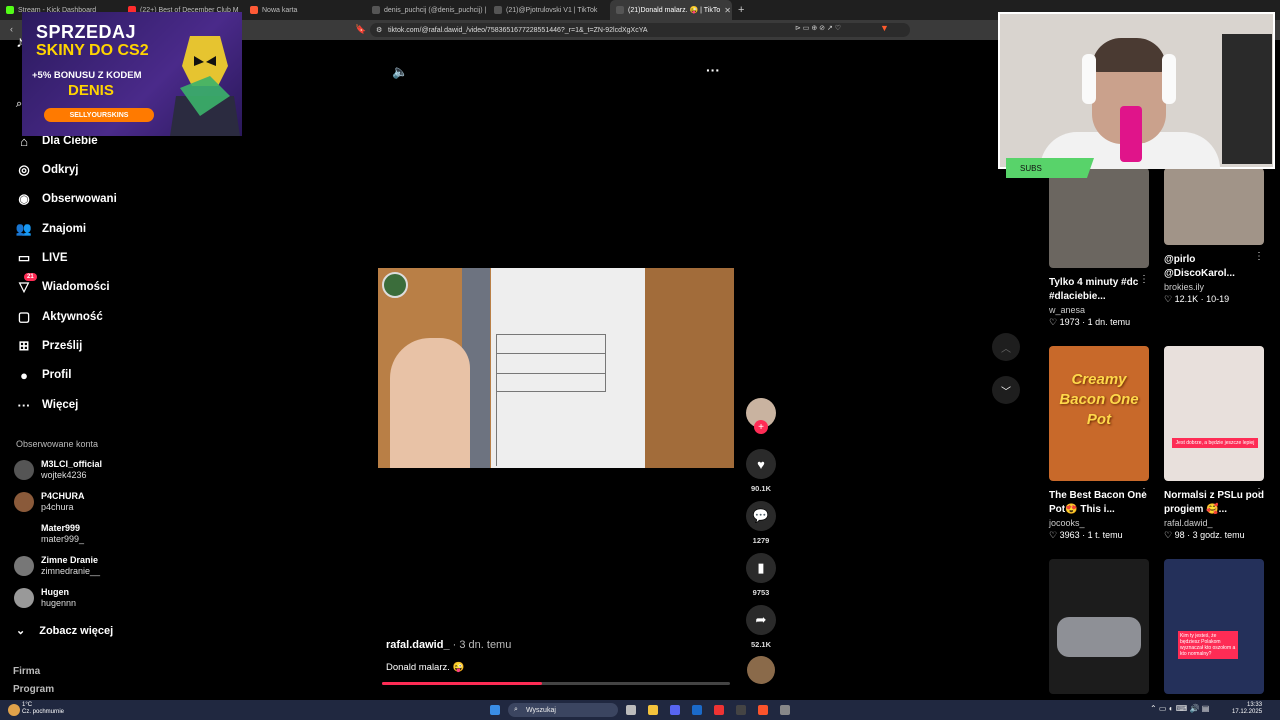 This screenshot has height=720, width=1280. Describe the element at coordinates (66, 199) in the screenshot. I see `sidebar-item-obserwowani: ◉ Obserwowani` at that location.